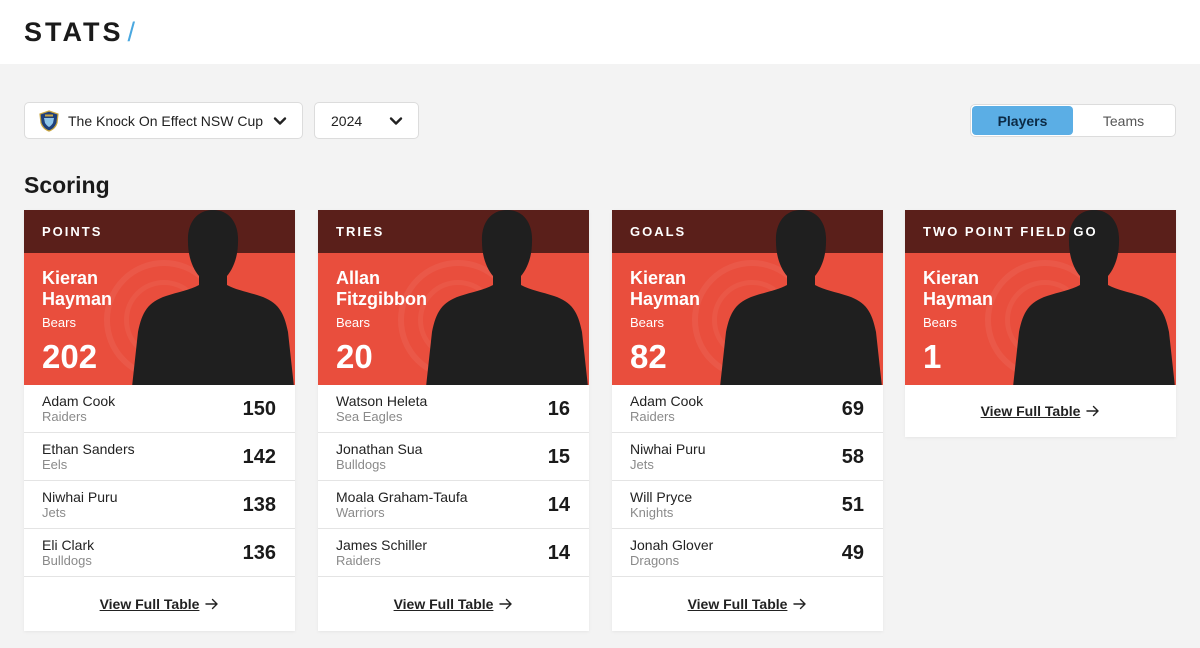  I want to click on player-value: 150, so click(259, 409).